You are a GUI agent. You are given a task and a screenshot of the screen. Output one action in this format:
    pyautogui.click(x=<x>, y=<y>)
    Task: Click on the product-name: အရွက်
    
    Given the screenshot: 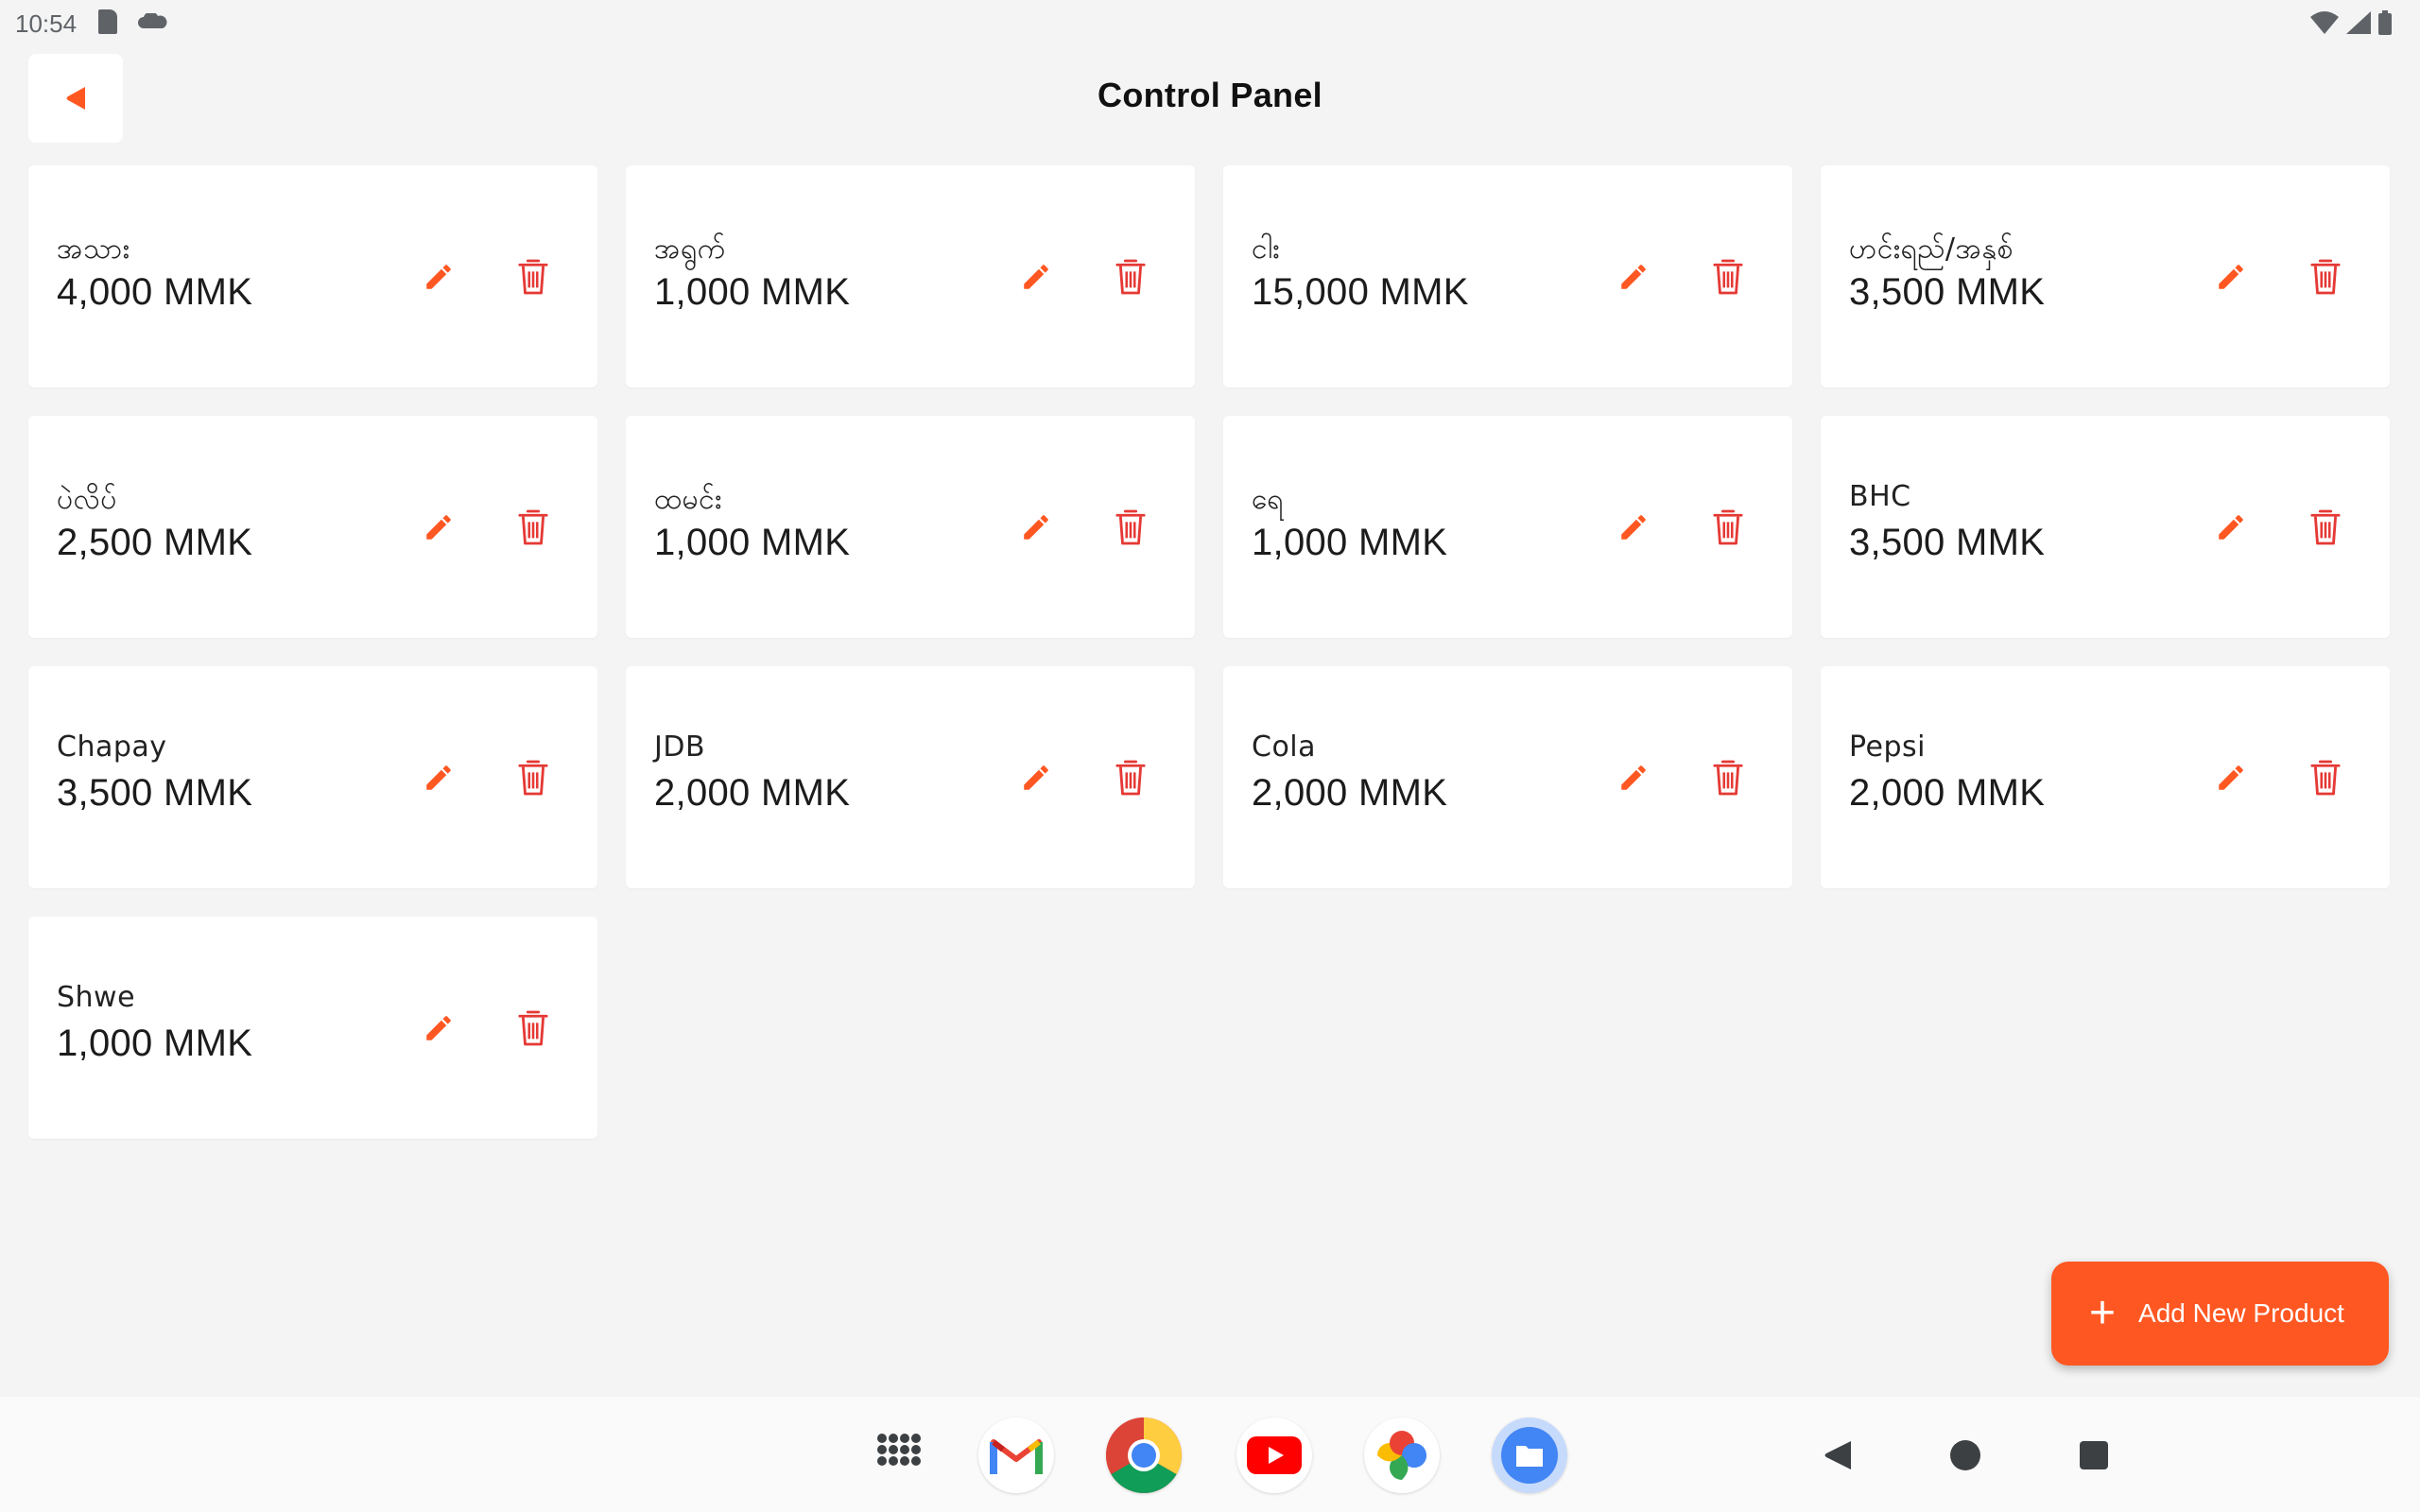 What is the action you would take?
    pyautogui.click(x=690, y=249)
    